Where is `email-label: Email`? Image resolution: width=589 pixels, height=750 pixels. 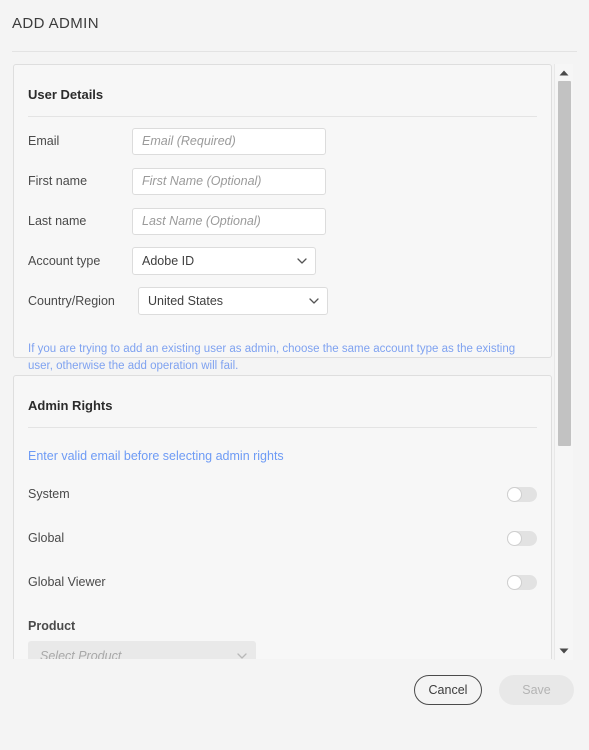
email-label: Email is located at coordinates (44, 141).